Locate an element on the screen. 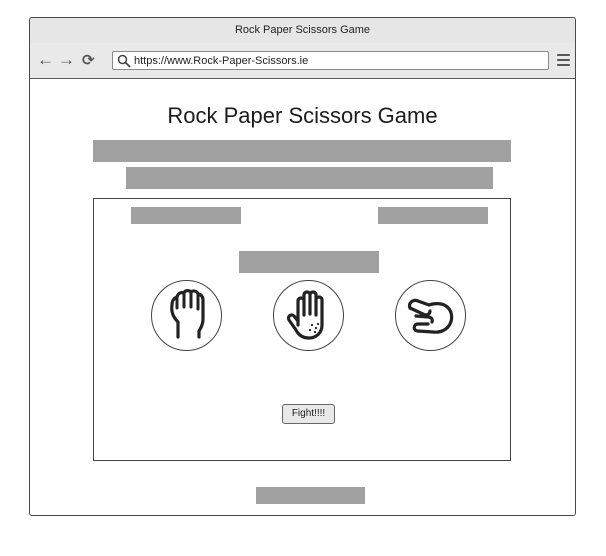  page-title: Rock Paper Scissors Game is located at coordinates (302, 115).